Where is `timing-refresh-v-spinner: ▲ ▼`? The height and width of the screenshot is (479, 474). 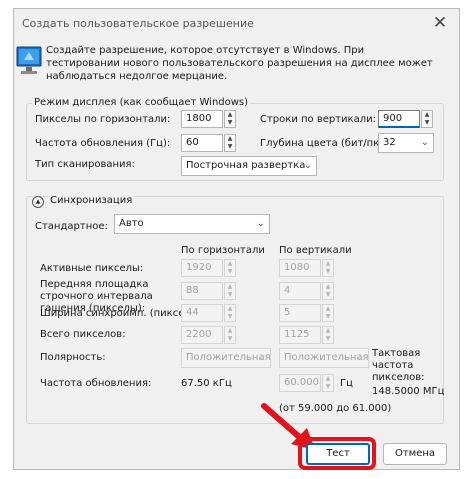 timing-refresh-v-spinner: ▲ ▼ is located at coordinates (328, 383).